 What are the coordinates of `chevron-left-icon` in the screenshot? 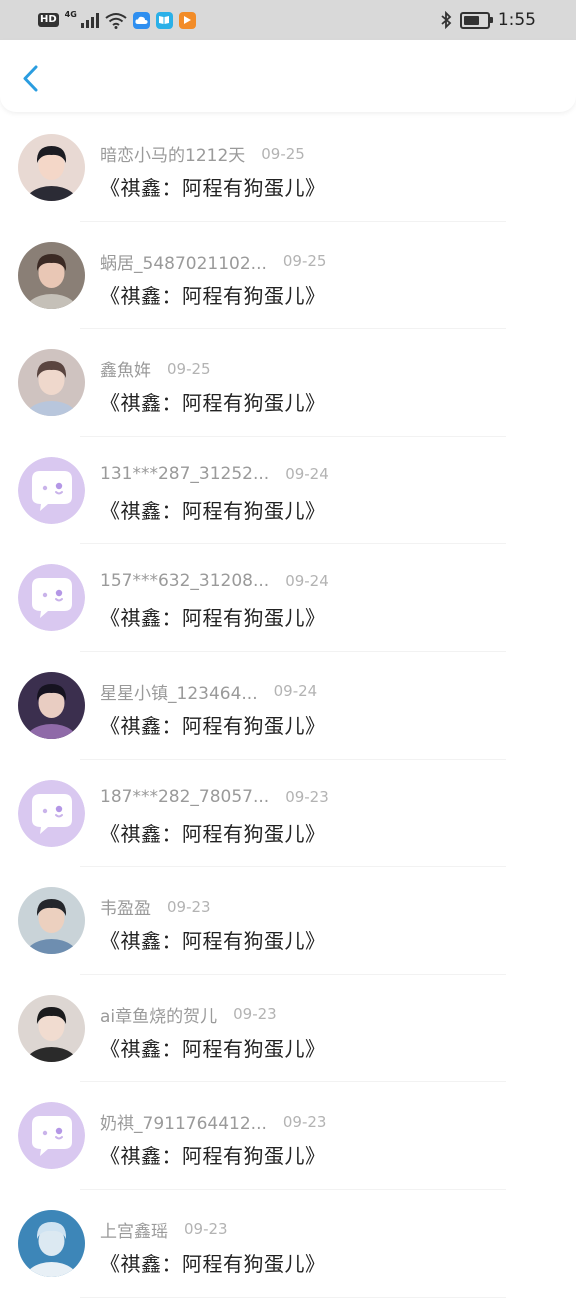 It's located at (30, 78).